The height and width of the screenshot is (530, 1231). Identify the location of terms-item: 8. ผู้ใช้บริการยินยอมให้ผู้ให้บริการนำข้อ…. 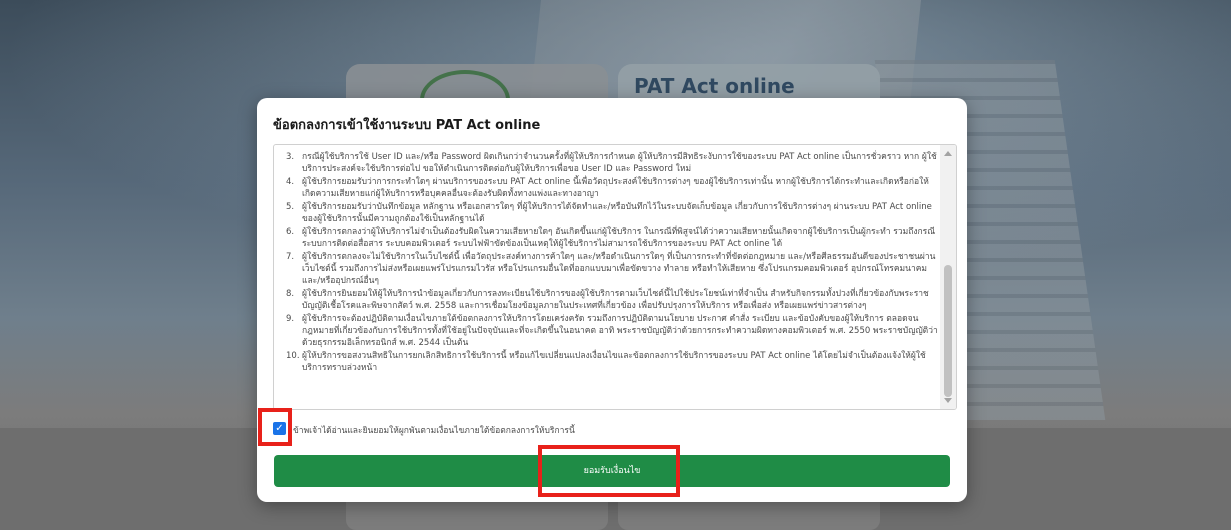
(607, 300).